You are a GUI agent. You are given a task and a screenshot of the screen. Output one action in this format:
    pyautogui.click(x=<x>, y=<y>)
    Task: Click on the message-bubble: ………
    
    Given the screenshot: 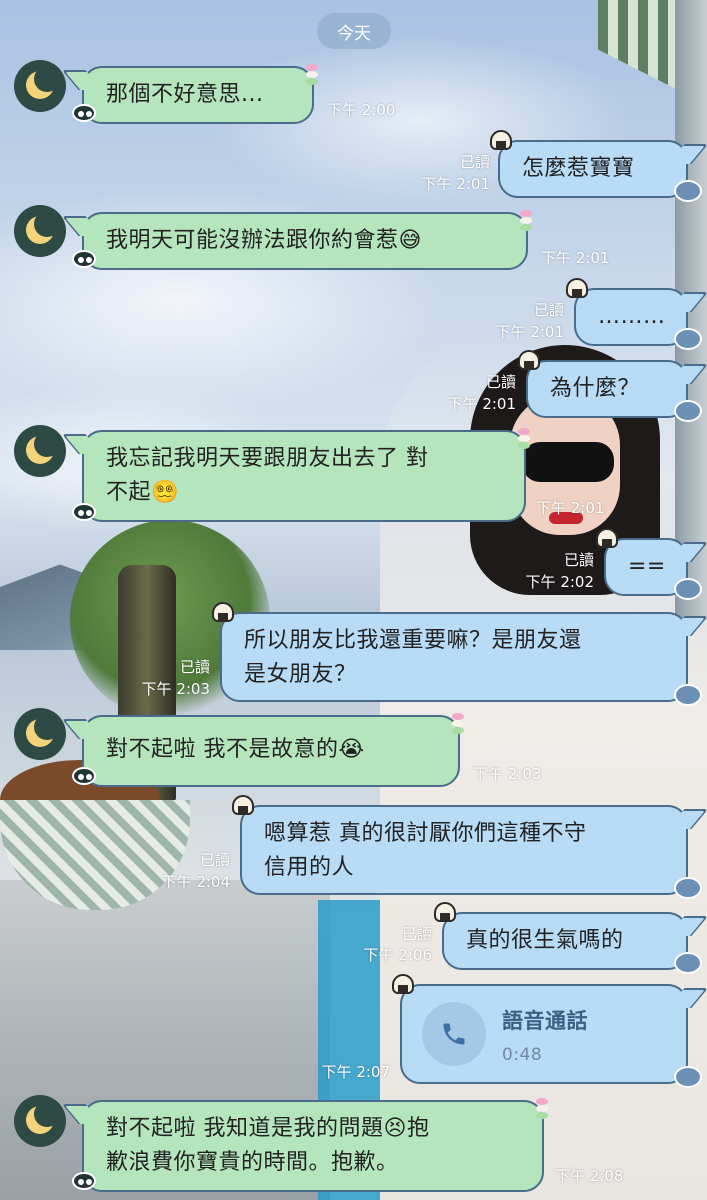 What is the action you would take?
    pyautogui.click(x=634, y=314)
    